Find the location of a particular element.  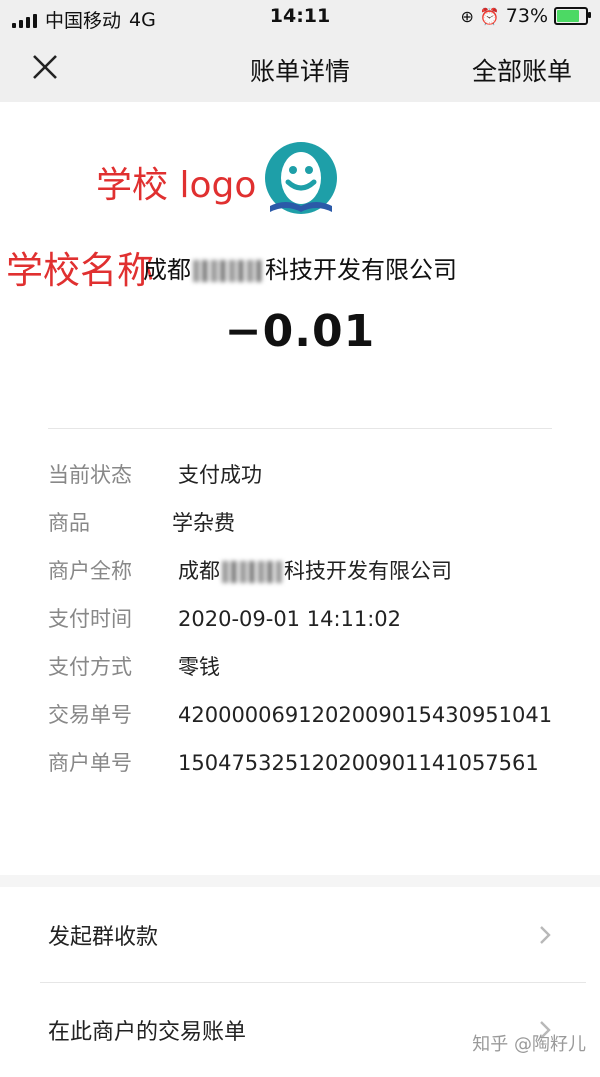

merchant-suffix: 科技开发有限公司 is located at coordinates (368, 571).